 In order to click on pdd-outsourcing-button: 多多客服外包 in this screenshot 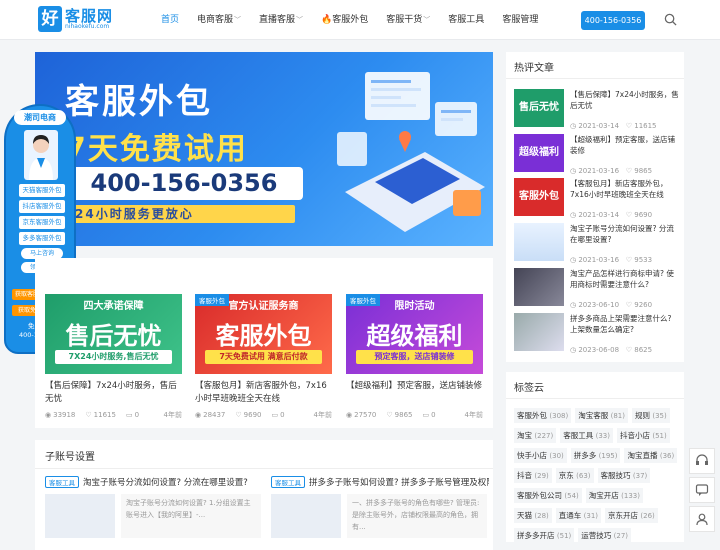, I will do `click(42, 238)`.